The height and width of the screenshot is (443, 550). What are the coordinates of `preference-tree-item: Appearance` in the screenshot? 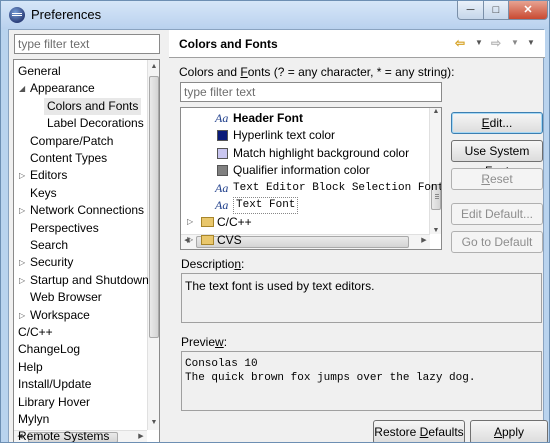 It's located at (62, 88).